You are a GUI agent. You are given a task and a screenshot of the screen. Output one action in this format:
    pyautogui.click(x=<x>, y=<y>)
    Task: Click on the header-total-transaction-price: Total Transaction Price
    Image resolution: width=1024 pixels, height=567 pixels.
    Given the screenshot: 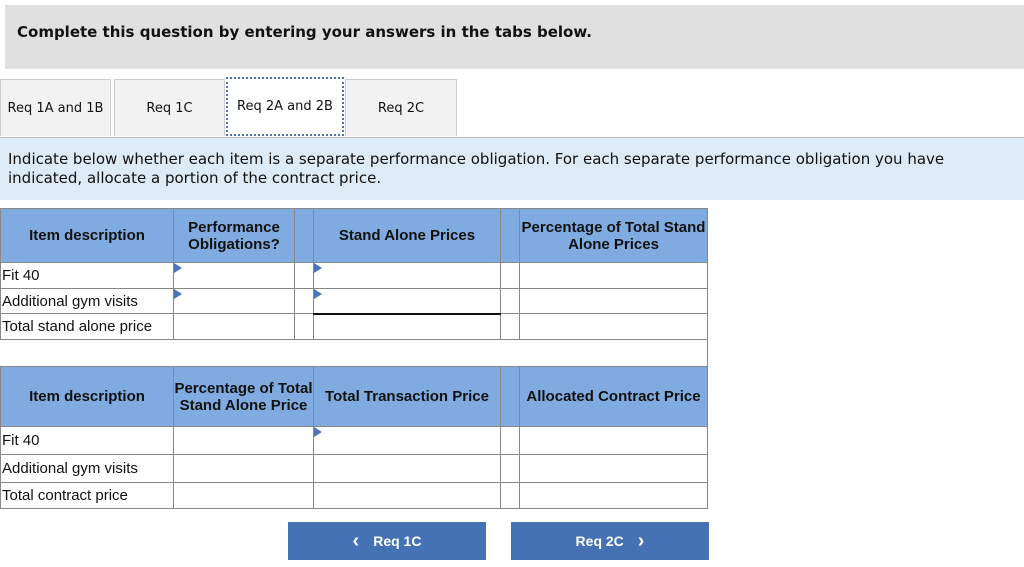 What is the action you would take?
    pyautogui.click(x=407, y=396)
    